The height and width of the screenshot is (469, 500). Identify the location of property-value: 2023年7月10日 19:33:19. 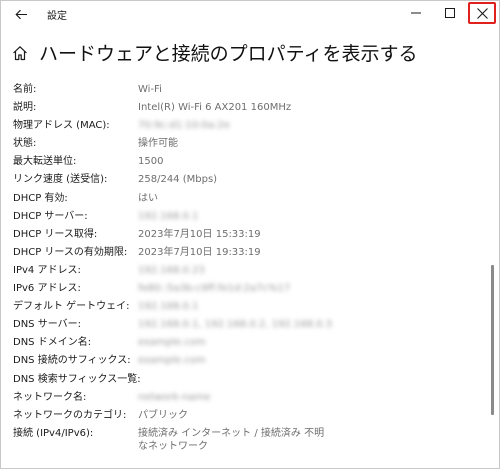
(199, 252).